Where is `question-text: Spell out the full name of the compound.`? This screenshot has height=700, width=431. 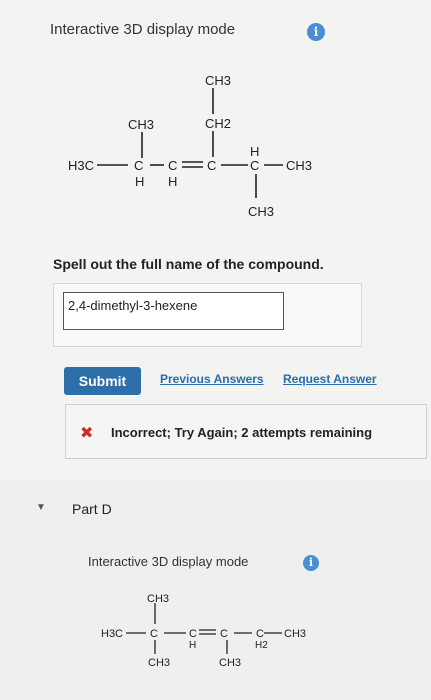 question-text: Spell out the full name of the compound. is located at coordinates (188, 264).